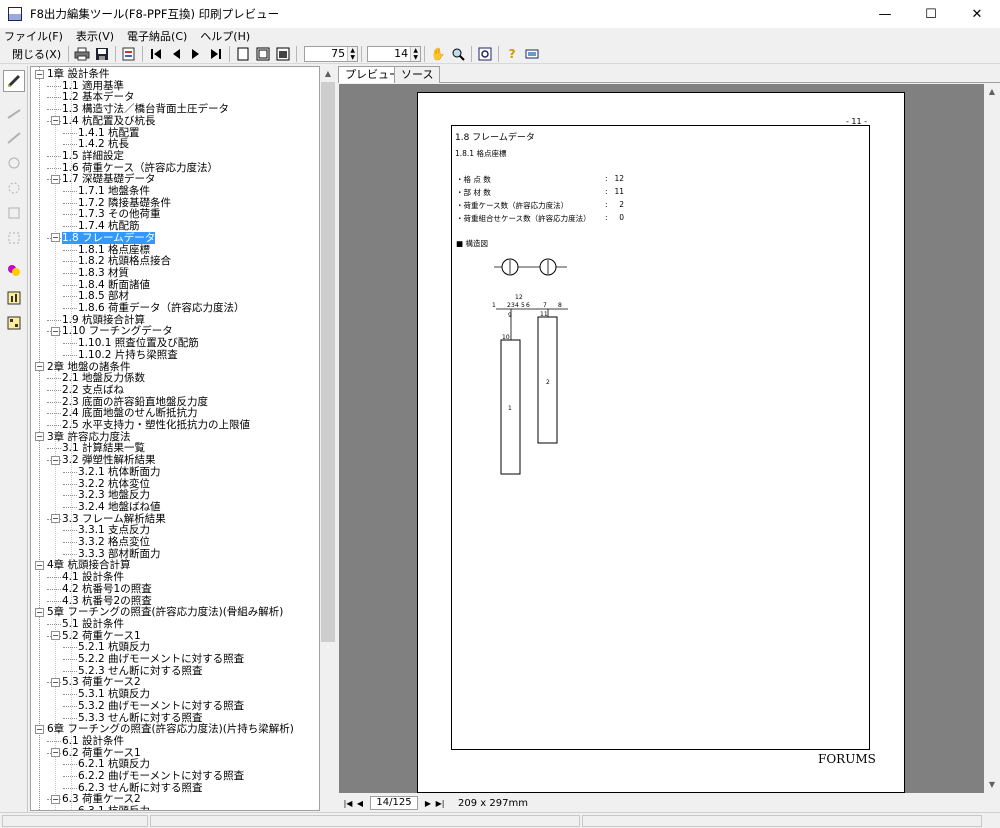  Describe the element at coordinates (98, 97) in the screenshot. I see `tree-item: 1.2 基本データ` at that location.